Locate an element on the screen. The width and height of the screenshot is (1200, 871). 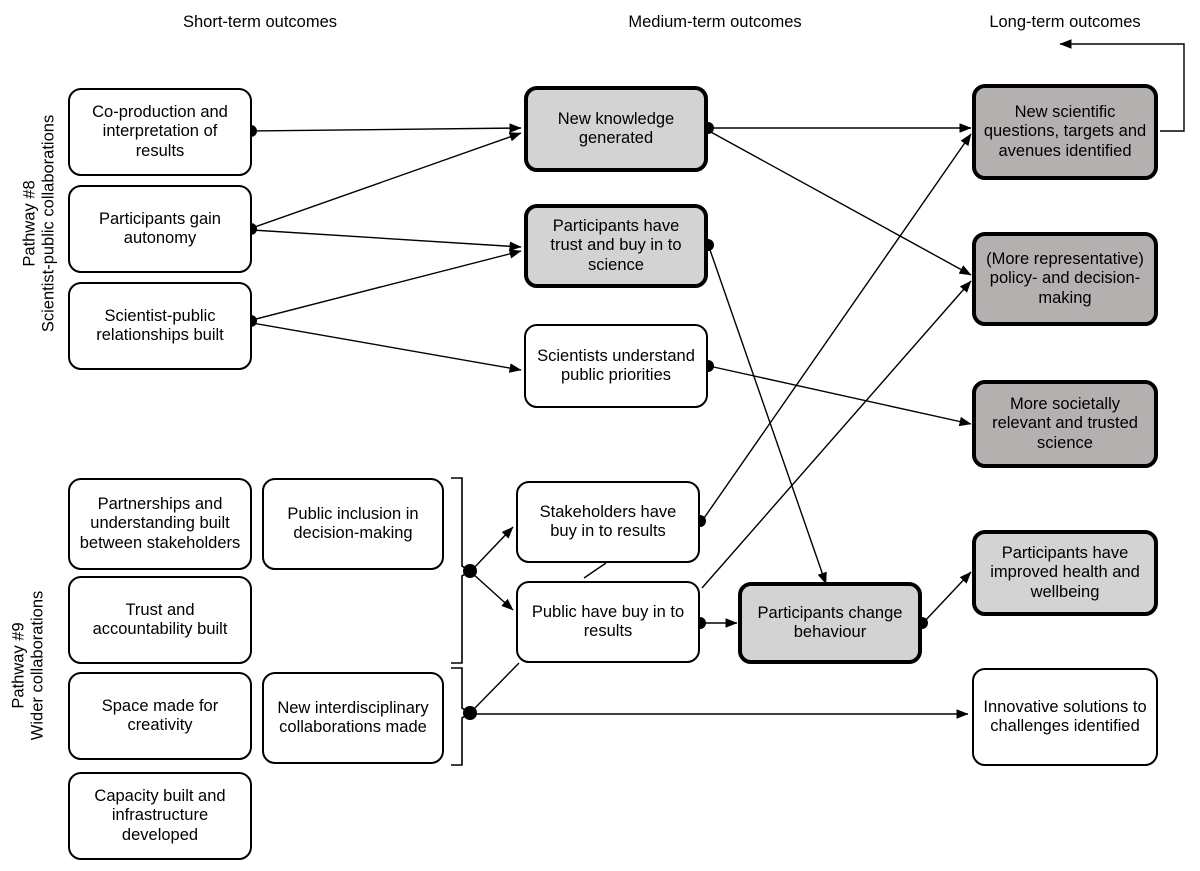
edge-bracket1-n17 is located at coordinates (492, 591).